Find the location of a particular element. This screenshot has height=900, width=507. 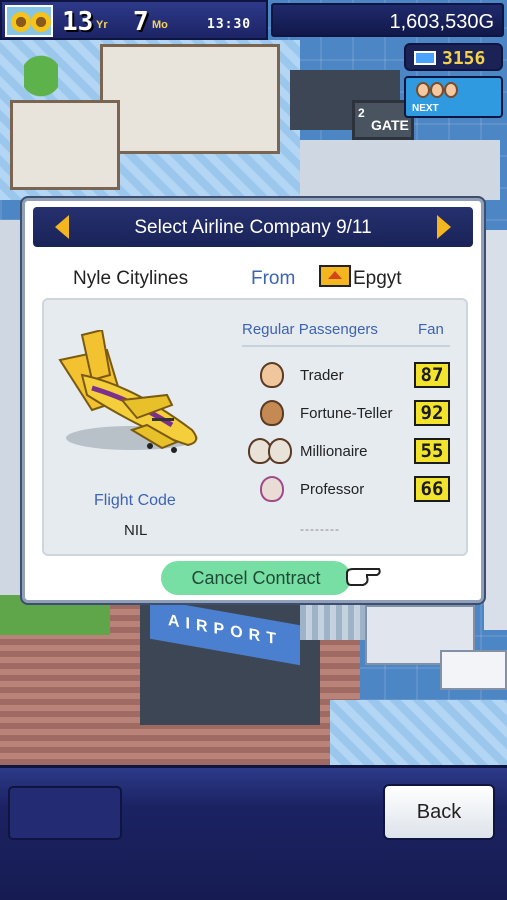

airplane-icon is located at coordinates (128, 391).